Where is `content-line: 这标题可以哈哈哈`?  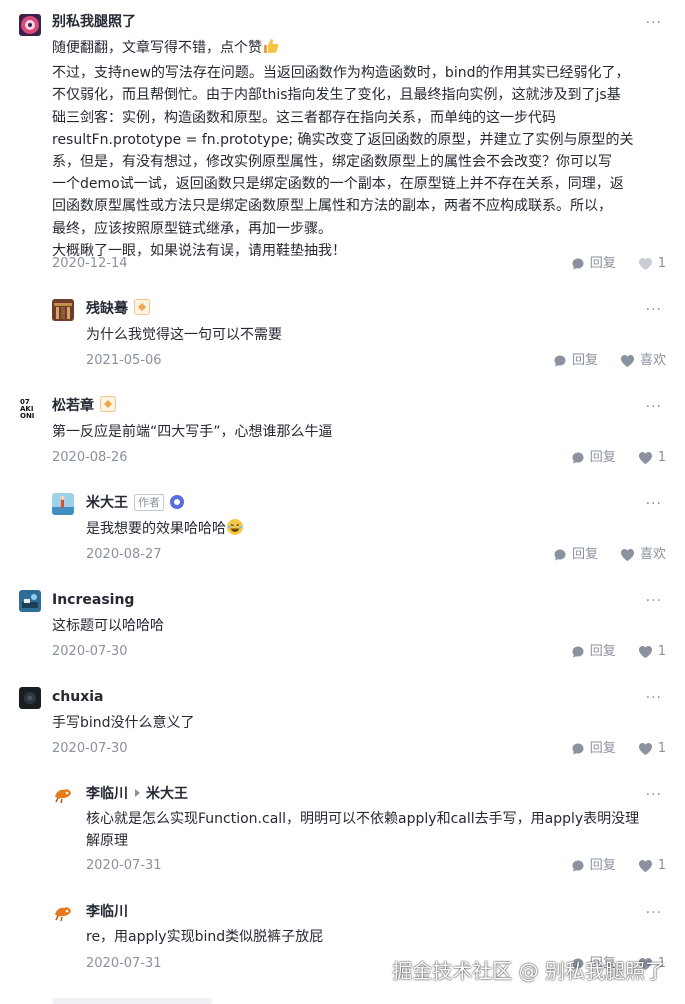
content-line: 这标题可以哈哈哈 is located at coordinates (108, 626).